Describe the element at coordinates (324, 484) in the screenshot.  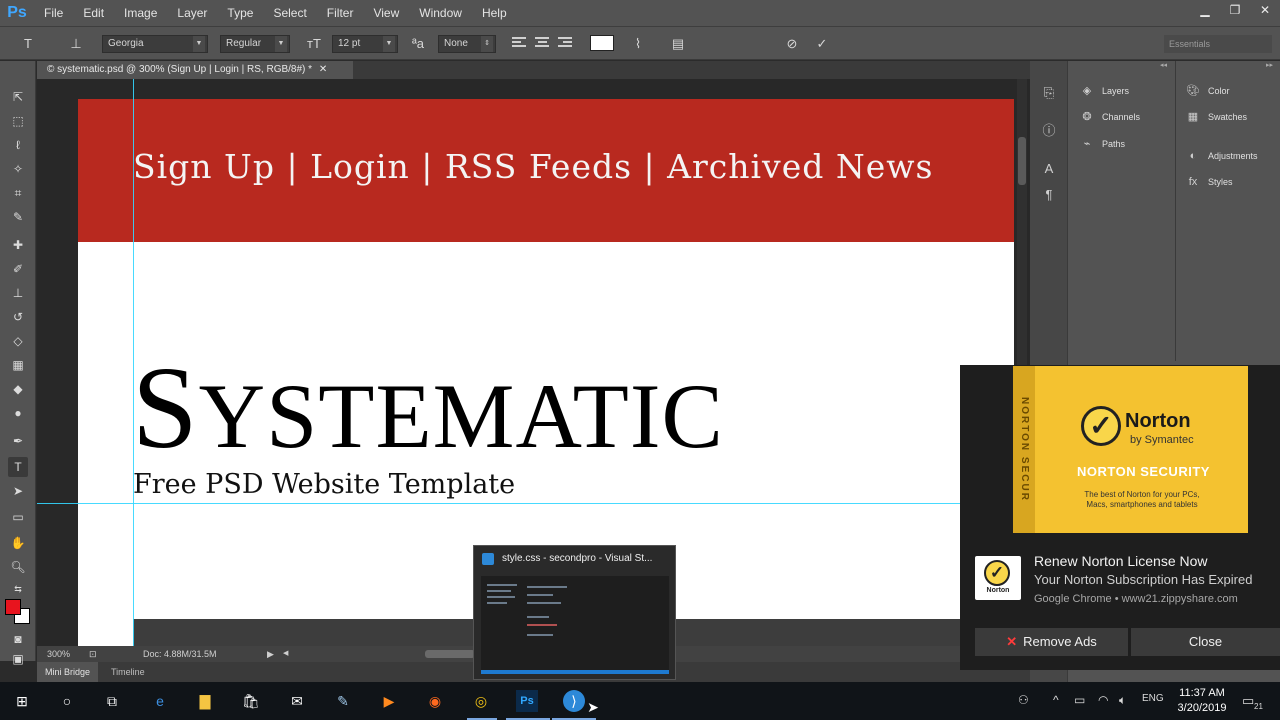
I see `site-subtitle: Free PSD Website Template` at that location.